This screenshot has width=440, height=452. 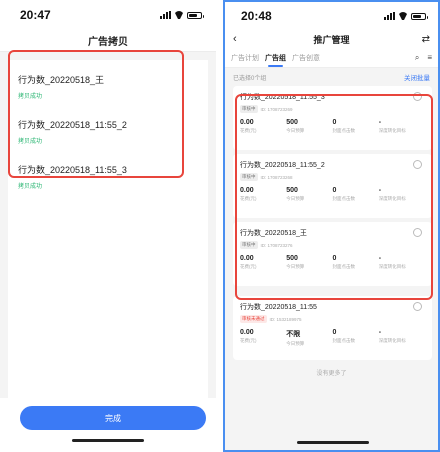 I want to click on status-time: 20:47, so click(x=35, y=15).